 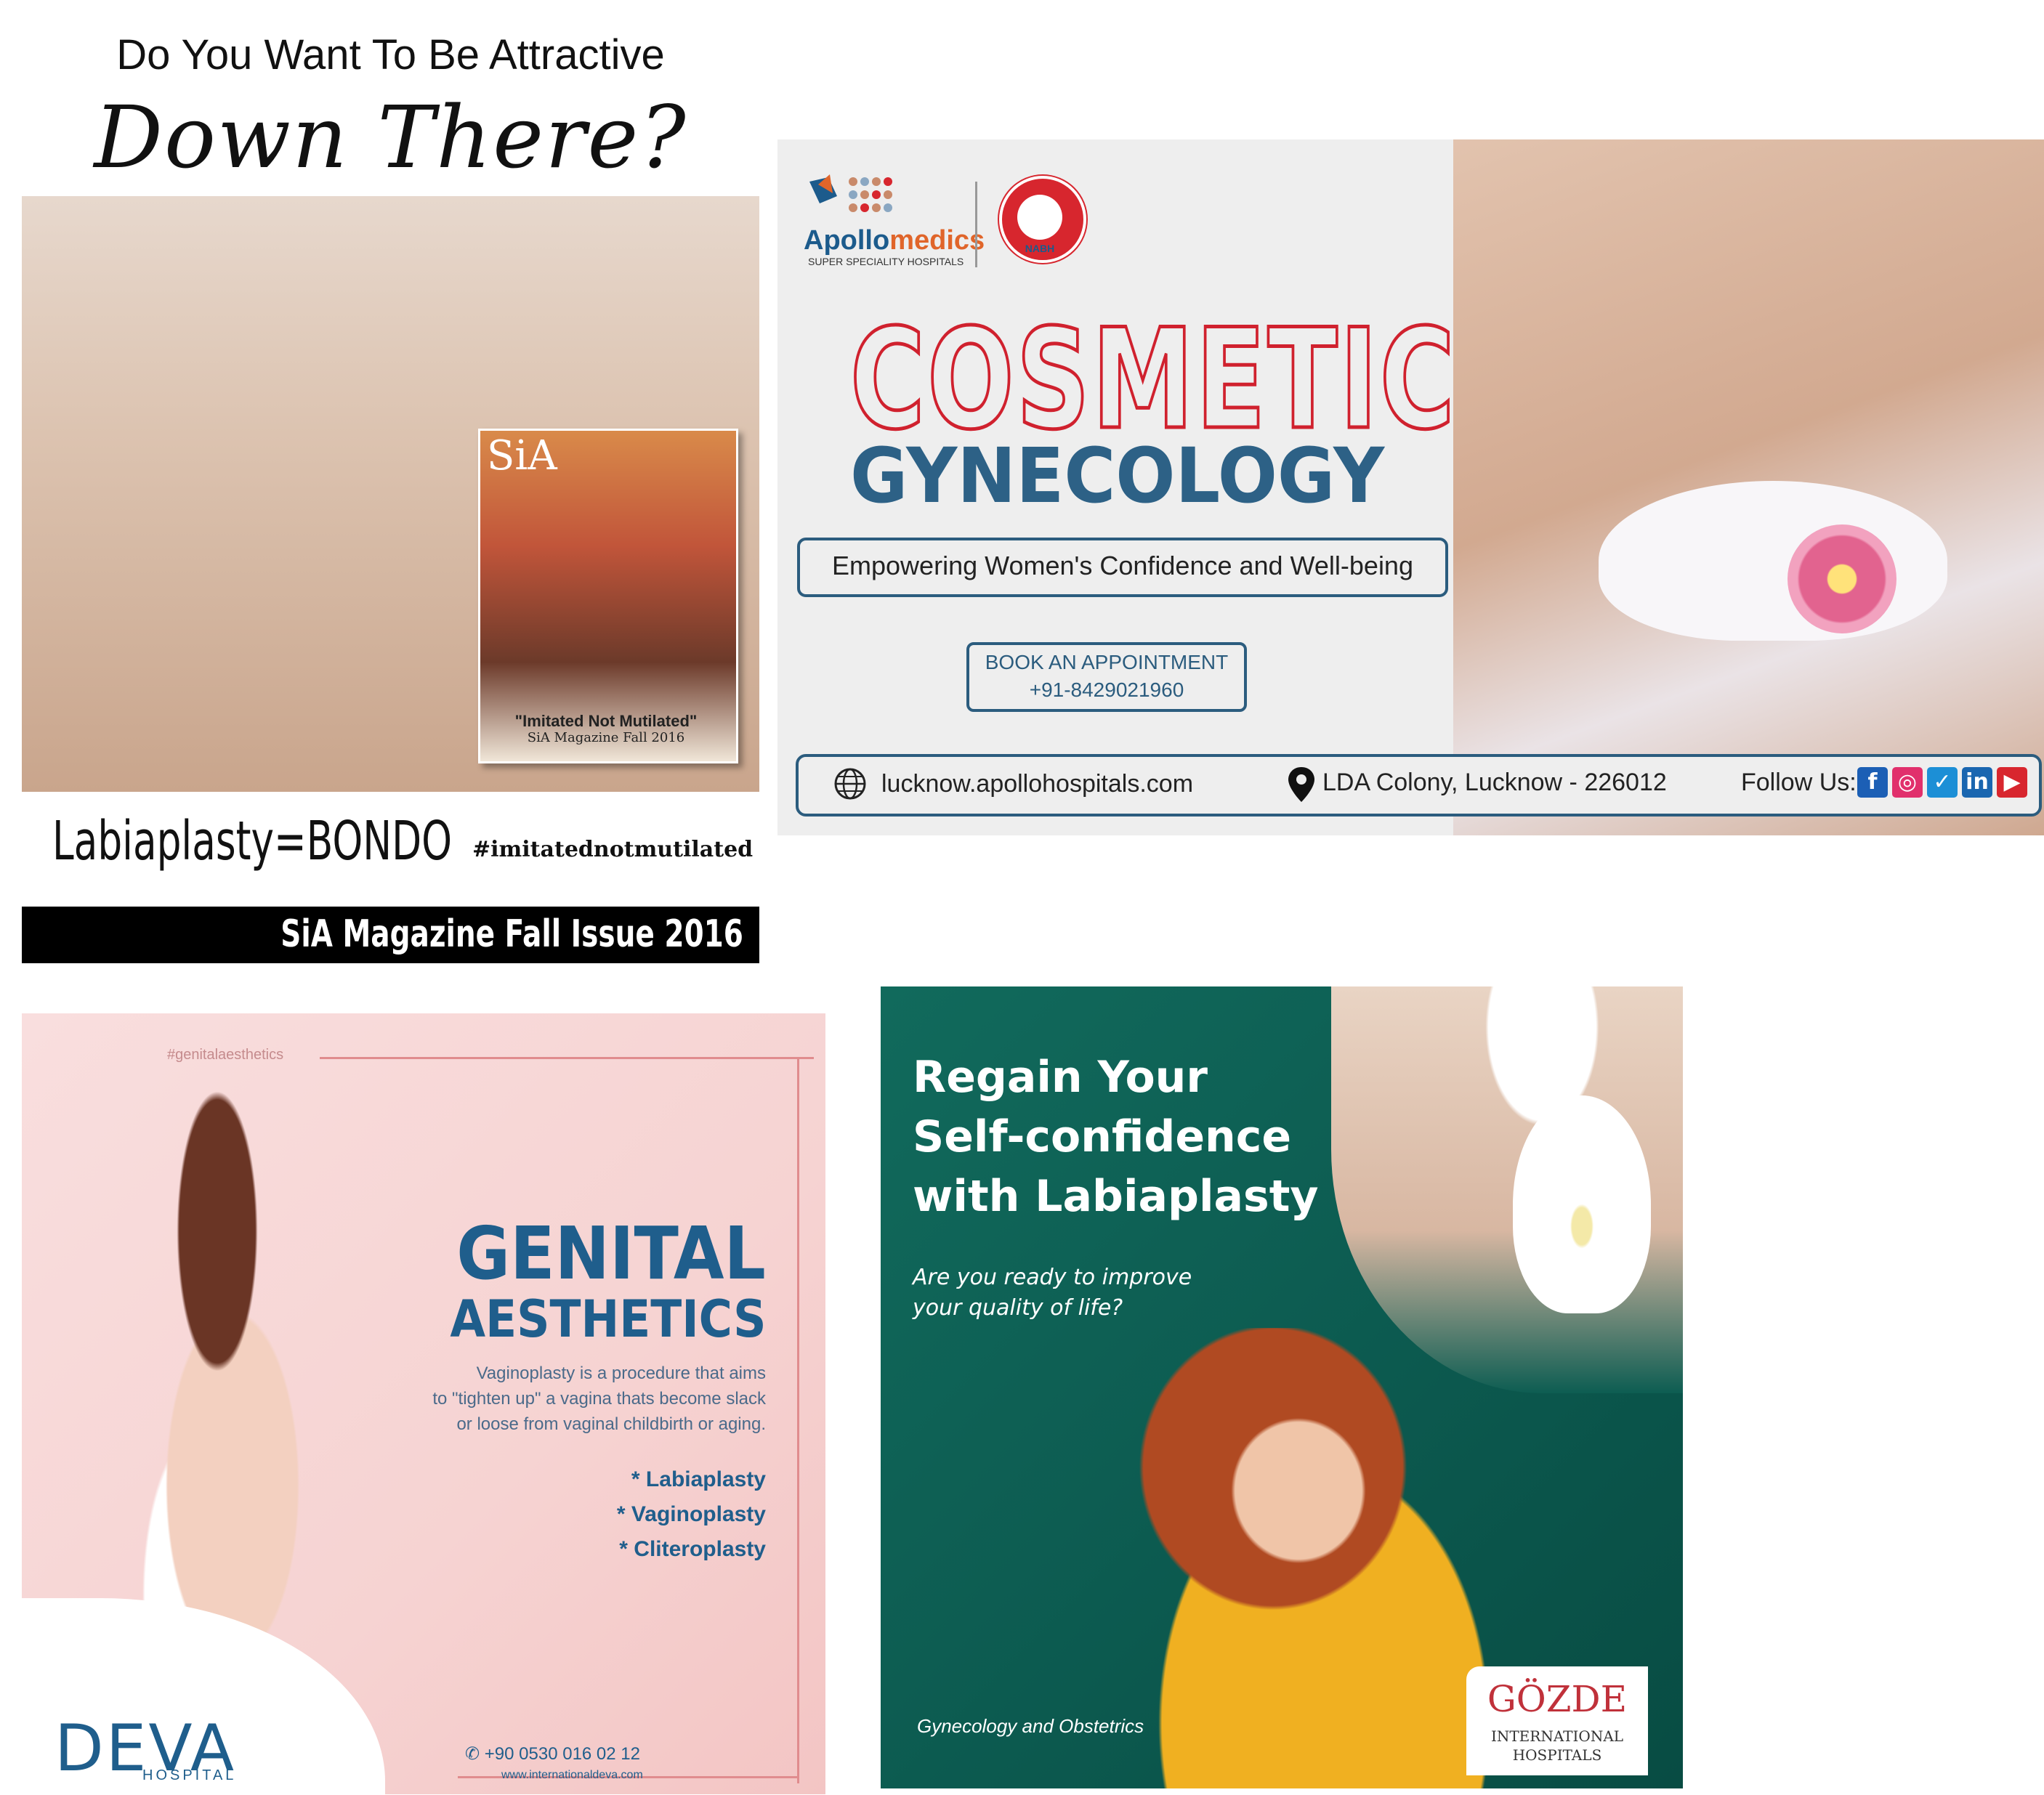 I want to click on deva-phone: ✆ +90 0530 016 02 12, so click(x=552, y=1753).